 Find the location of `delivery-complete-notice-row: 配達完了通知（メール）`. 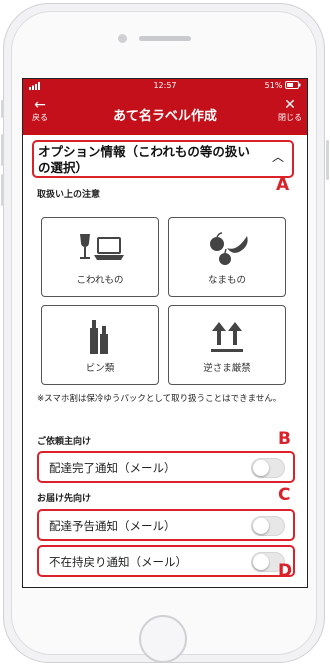

delivery-complete-notice-row: 配達完了通知（メール） is located at coordinates (166, 467).